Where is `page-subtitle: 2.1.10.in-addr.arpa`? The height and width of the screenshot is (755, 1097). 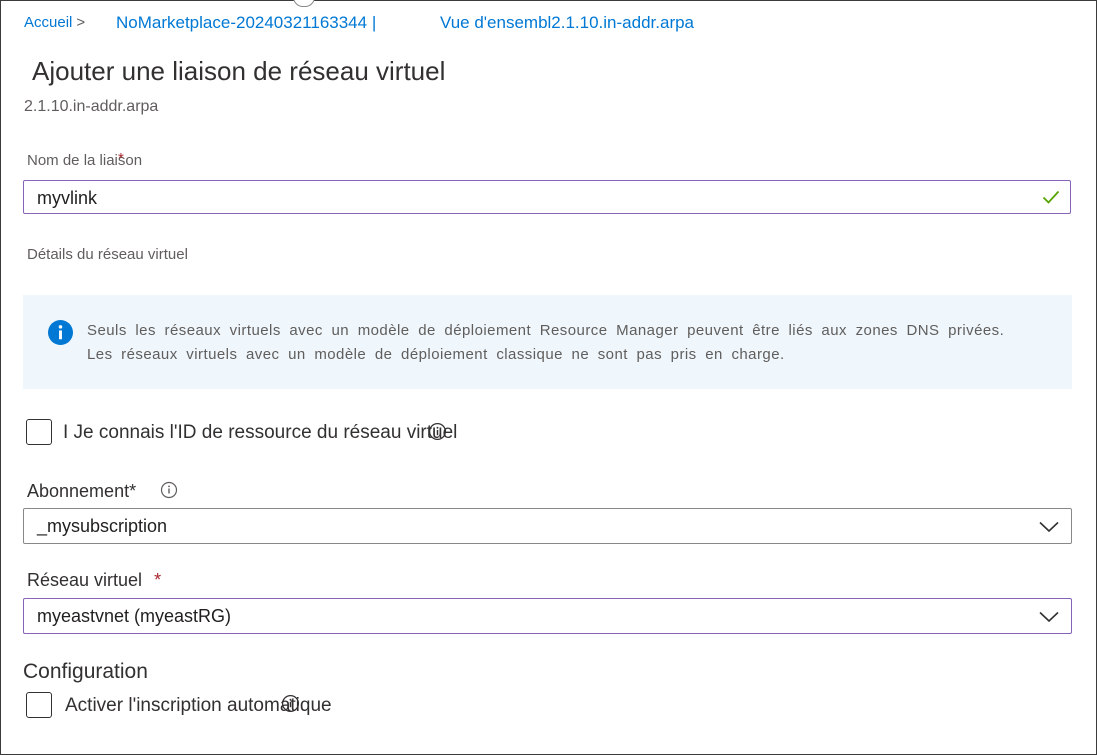
page-subtitle: 2.1.10.in-addr.arpa is located at coordinates (91, 106).